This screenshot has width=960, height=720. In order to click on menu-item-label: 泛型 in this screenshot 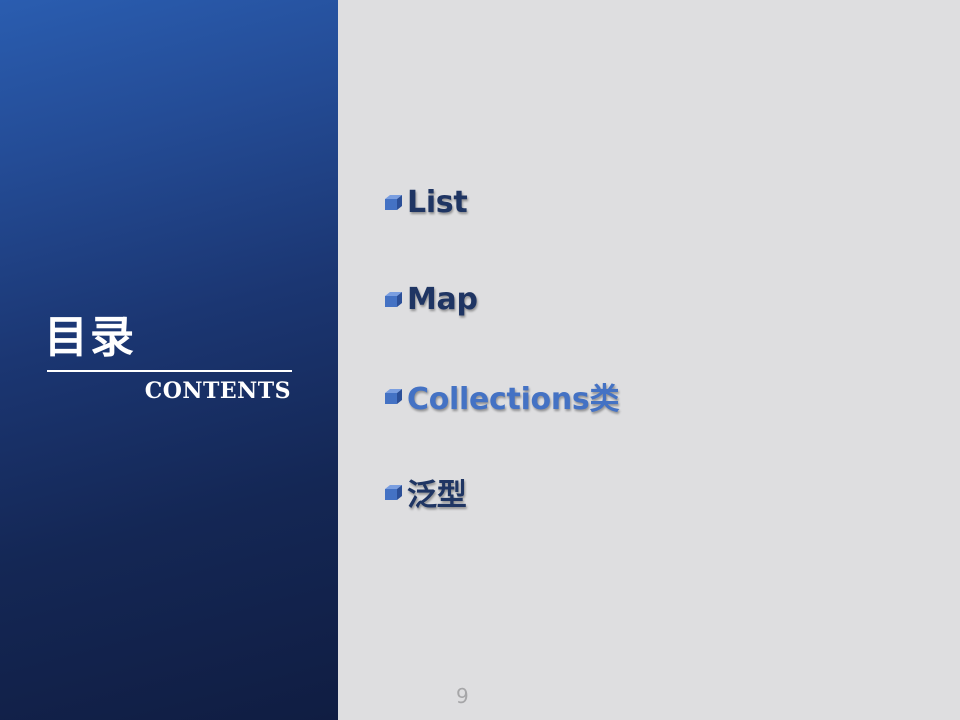, I will do `click(437, 495)`.